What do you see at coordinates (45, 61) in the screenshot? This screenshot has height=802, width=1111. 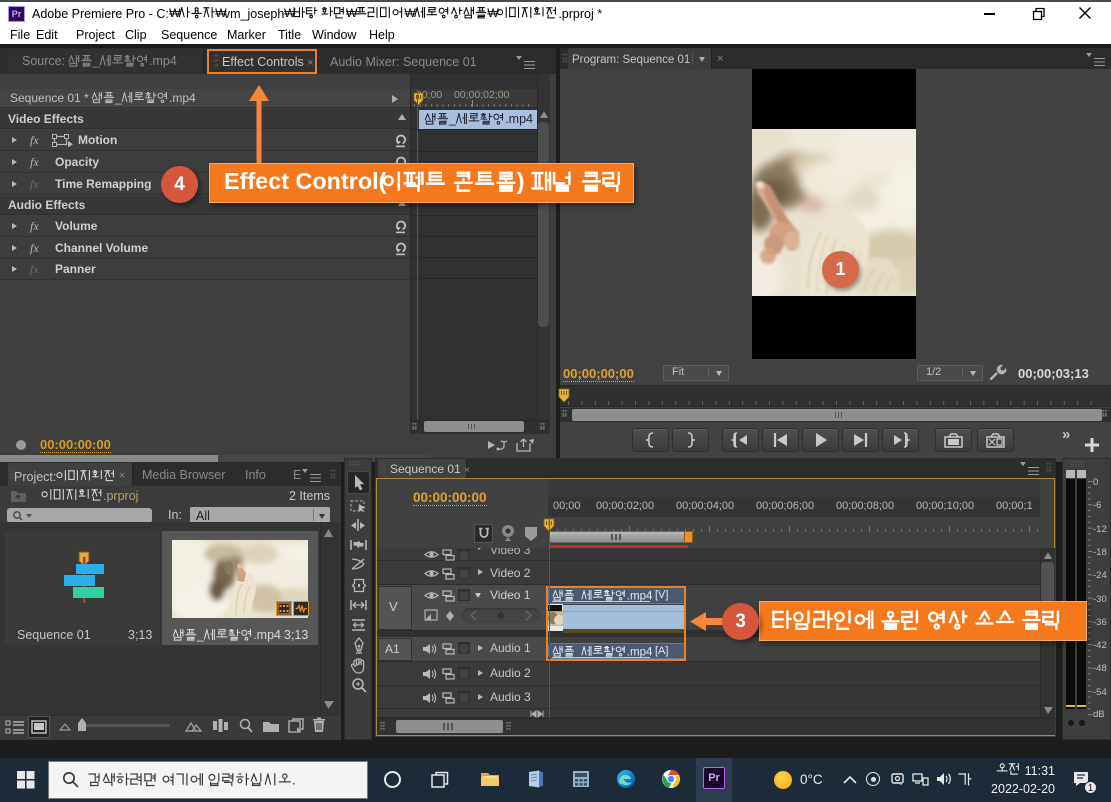 I see `svg-text: Source:` at bounding box center [45, 61].